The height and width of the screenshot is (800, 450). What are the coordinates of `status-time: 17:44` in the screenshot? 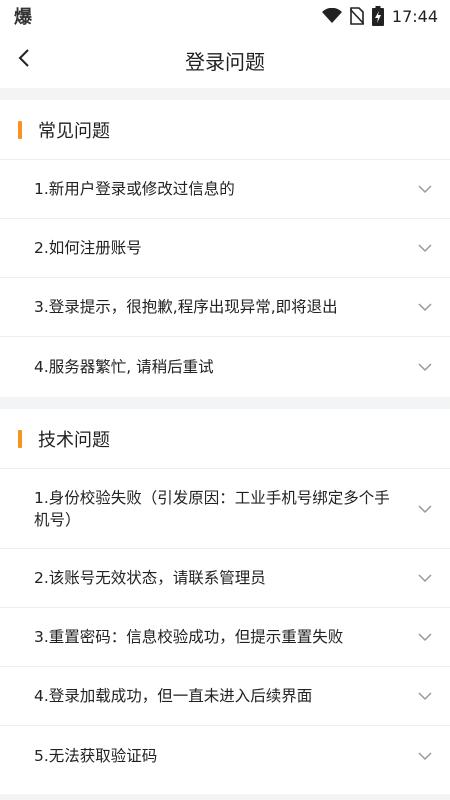 It's located at (414, 16).